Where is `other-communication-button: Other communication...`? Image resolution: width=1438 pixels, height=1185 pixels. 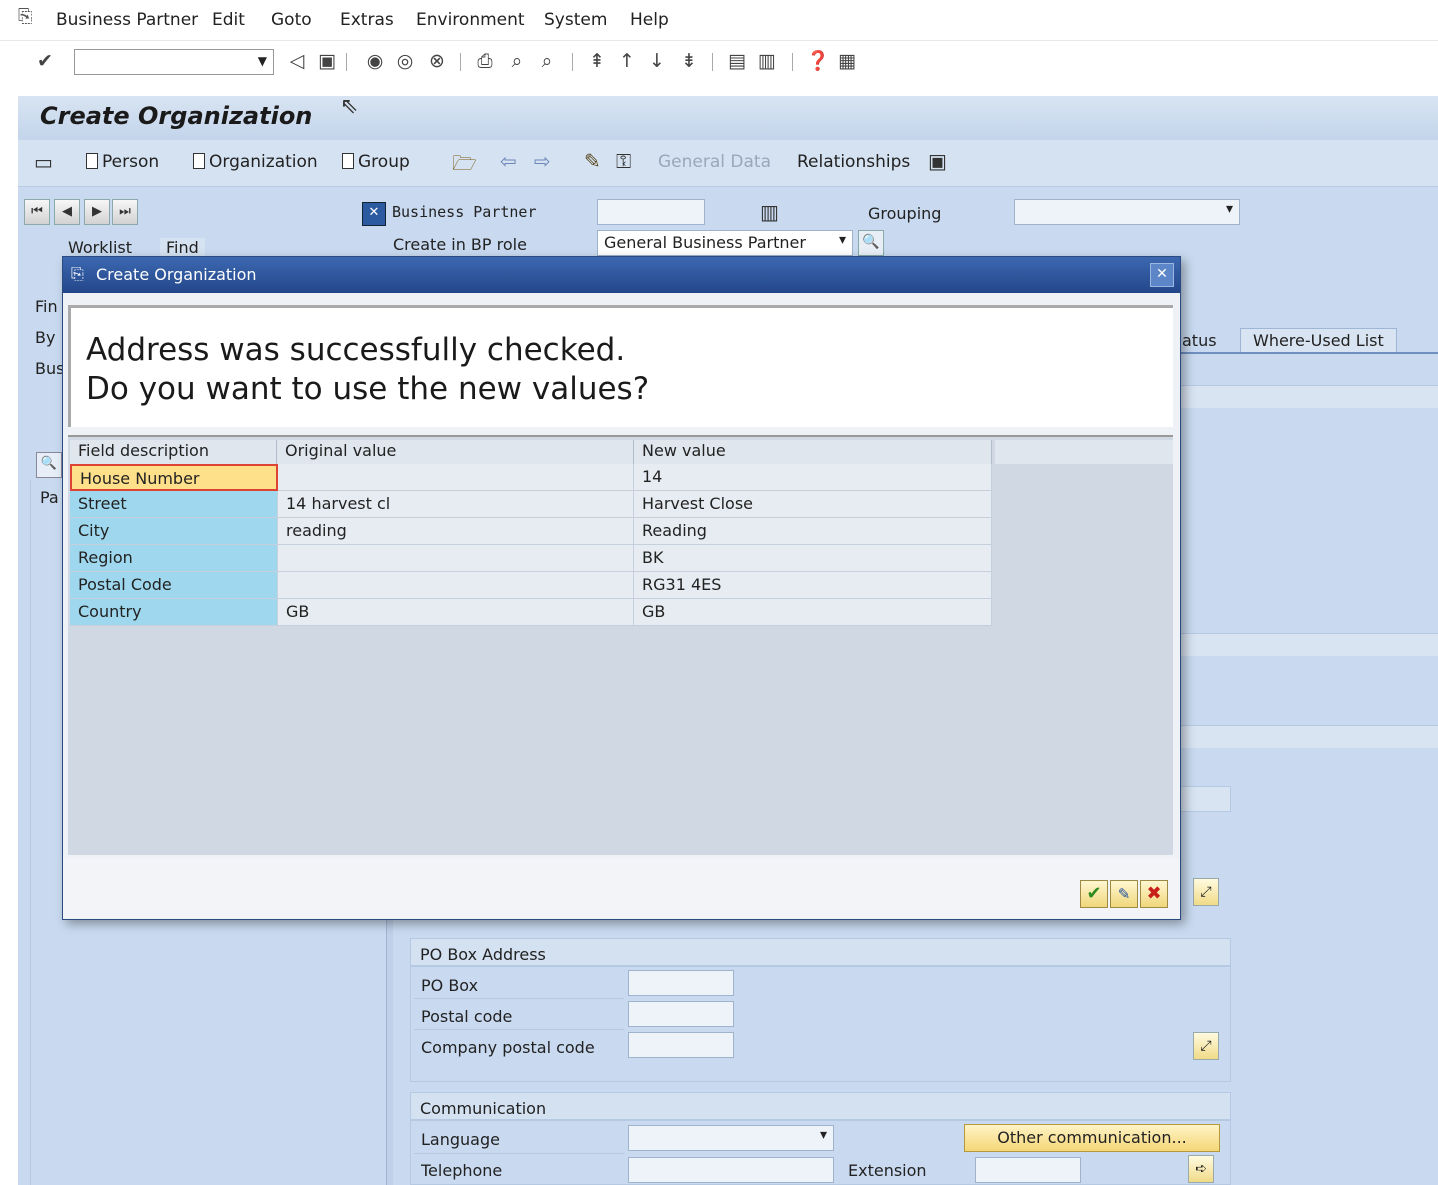
other-communication-button: Other communication... is located at coordinates (1092, 1138).